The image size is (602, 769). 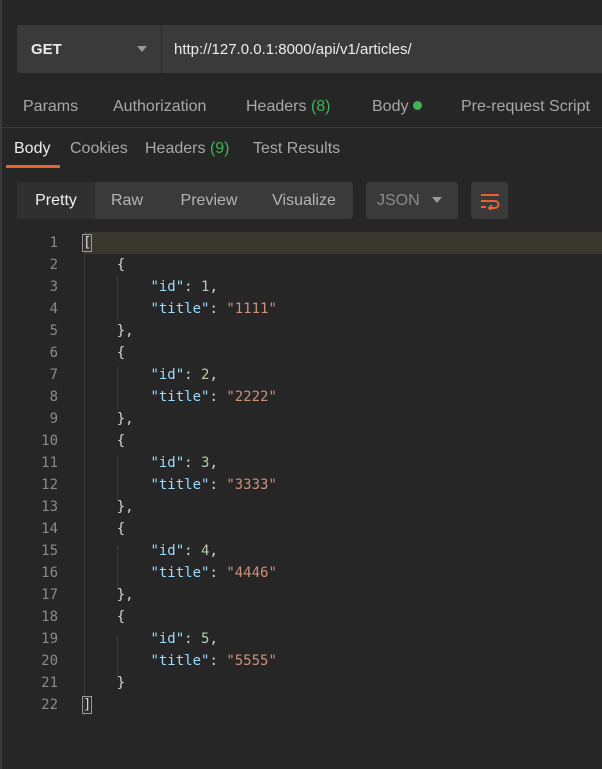 What do you see at coordinates (301, 639) in the screenshot?
I see `code-line: 19 "id": 5,` at bounding box center [301, 639].